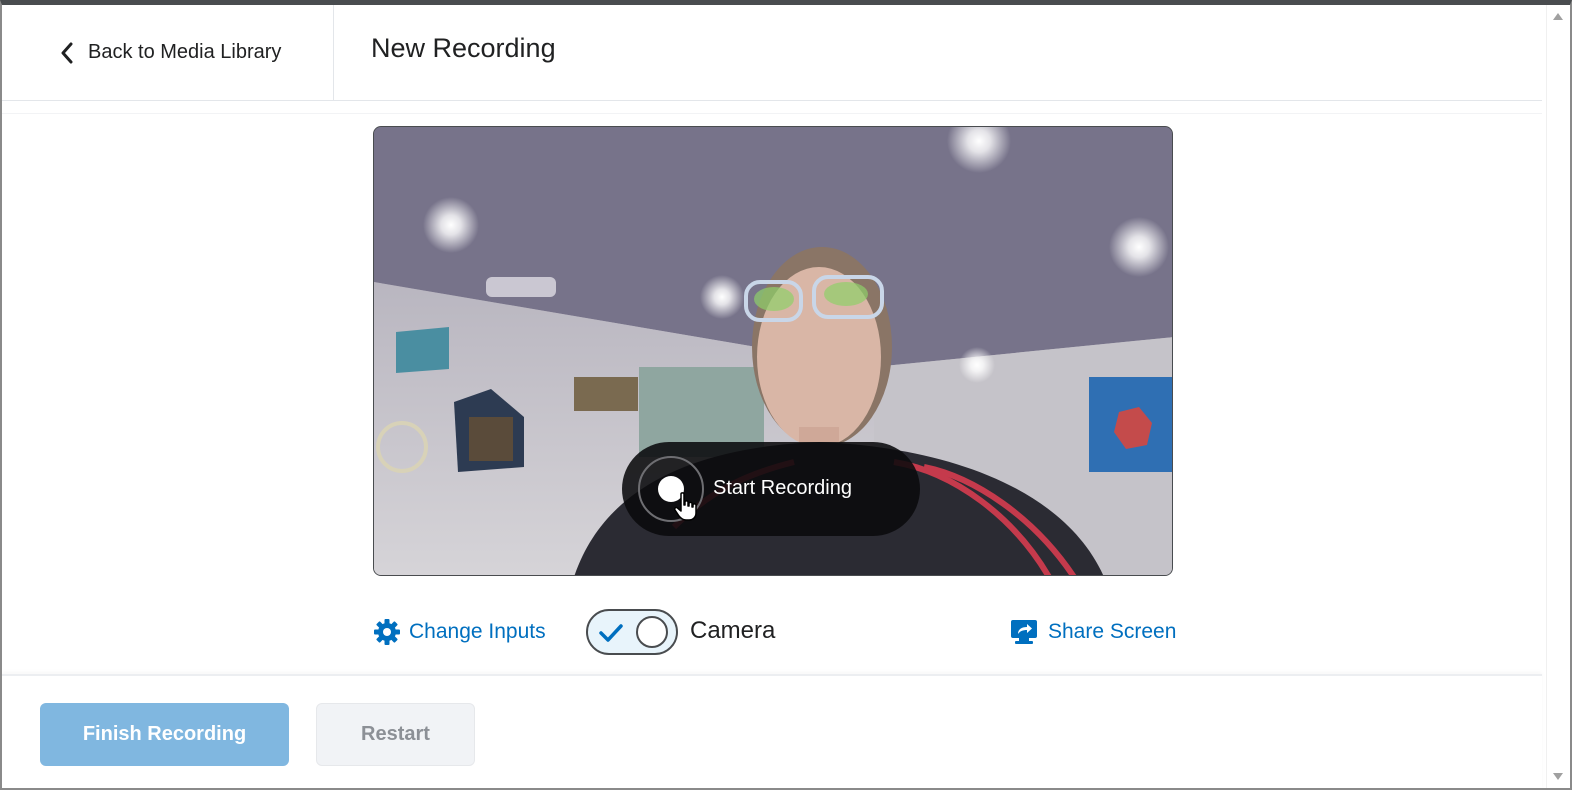  I want to click on finish-recording-button: Finish Recording, so click(164, 734).